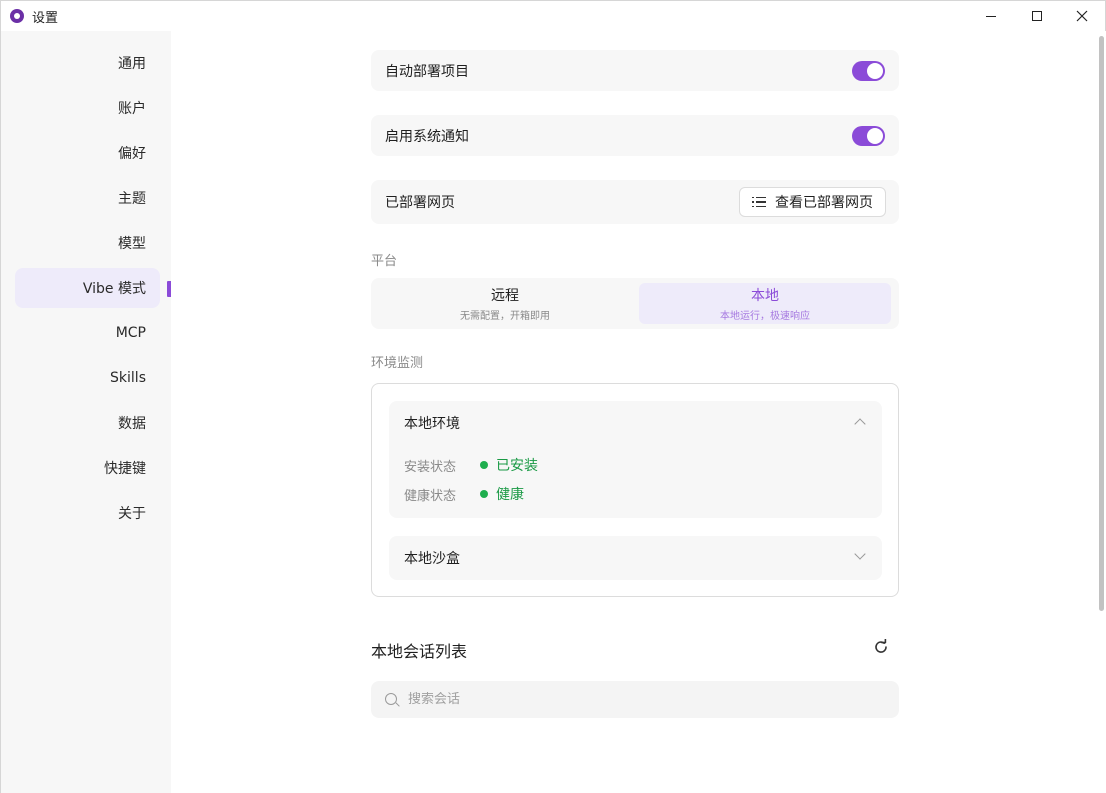  I want to click on local-env-title: 本地环境, so click(432, 424).